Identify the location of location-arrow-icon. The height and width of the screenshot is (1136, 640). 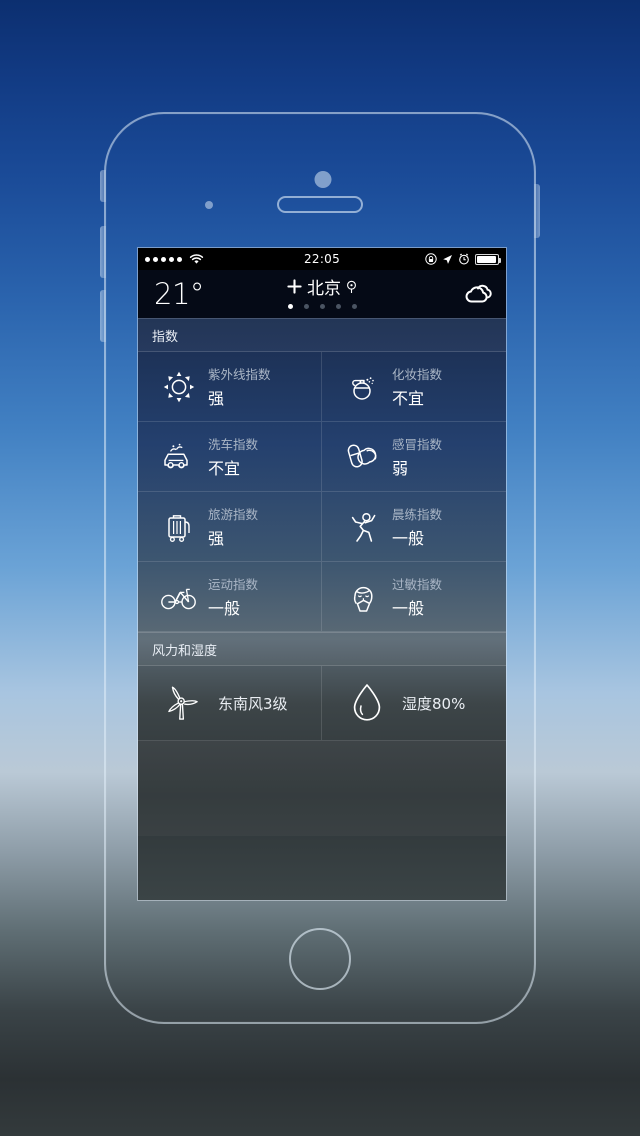
(447, 259).